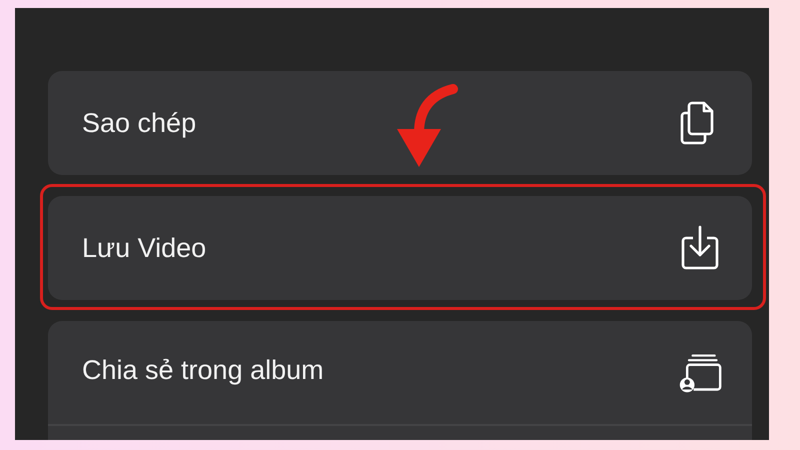  What do you see at coordinates (139, 123) in the screenshot?
I see `action-label: Sao chép` at bounding box center [139, 123].